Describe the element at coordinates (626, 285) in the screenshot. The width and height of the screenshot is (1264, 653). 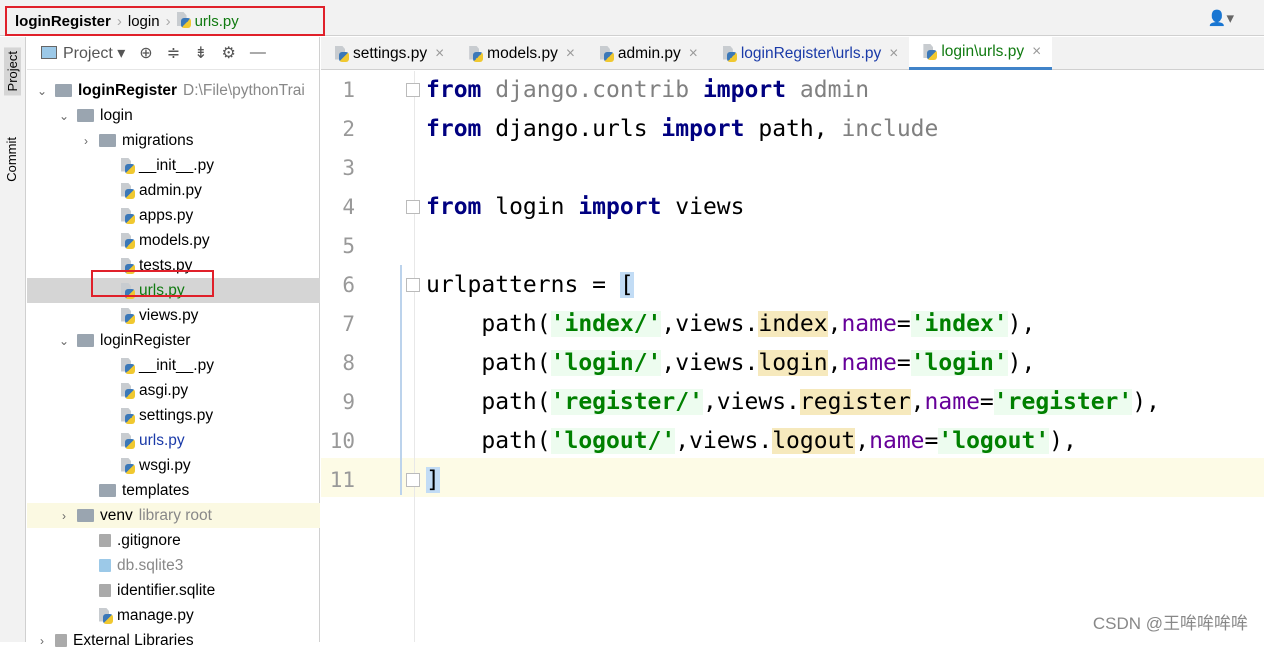
I see `code-token: [` at that location.